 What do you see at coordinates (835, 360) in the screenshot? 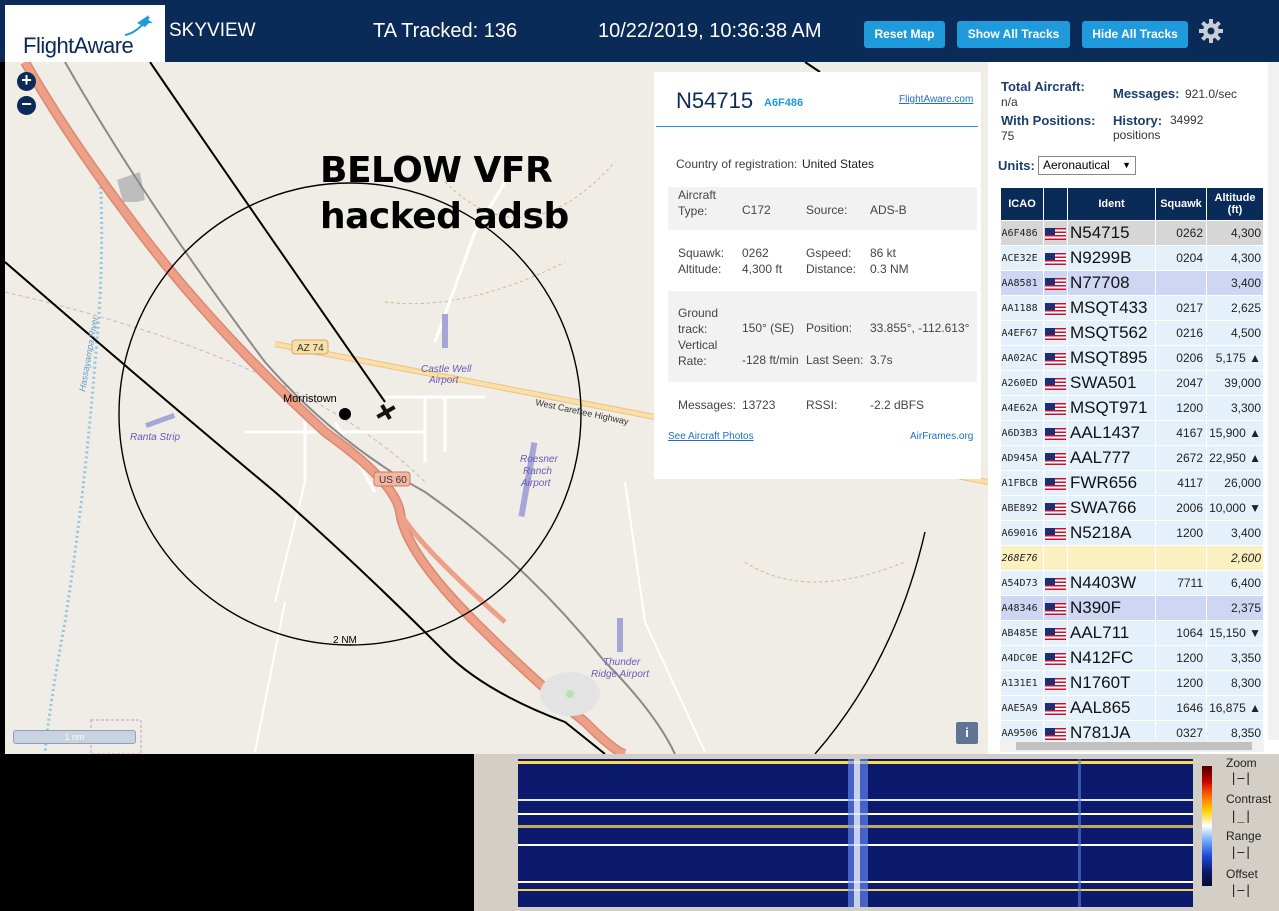
I see `last-seen-label: Last Seen:` at bounding box center [835, 360].